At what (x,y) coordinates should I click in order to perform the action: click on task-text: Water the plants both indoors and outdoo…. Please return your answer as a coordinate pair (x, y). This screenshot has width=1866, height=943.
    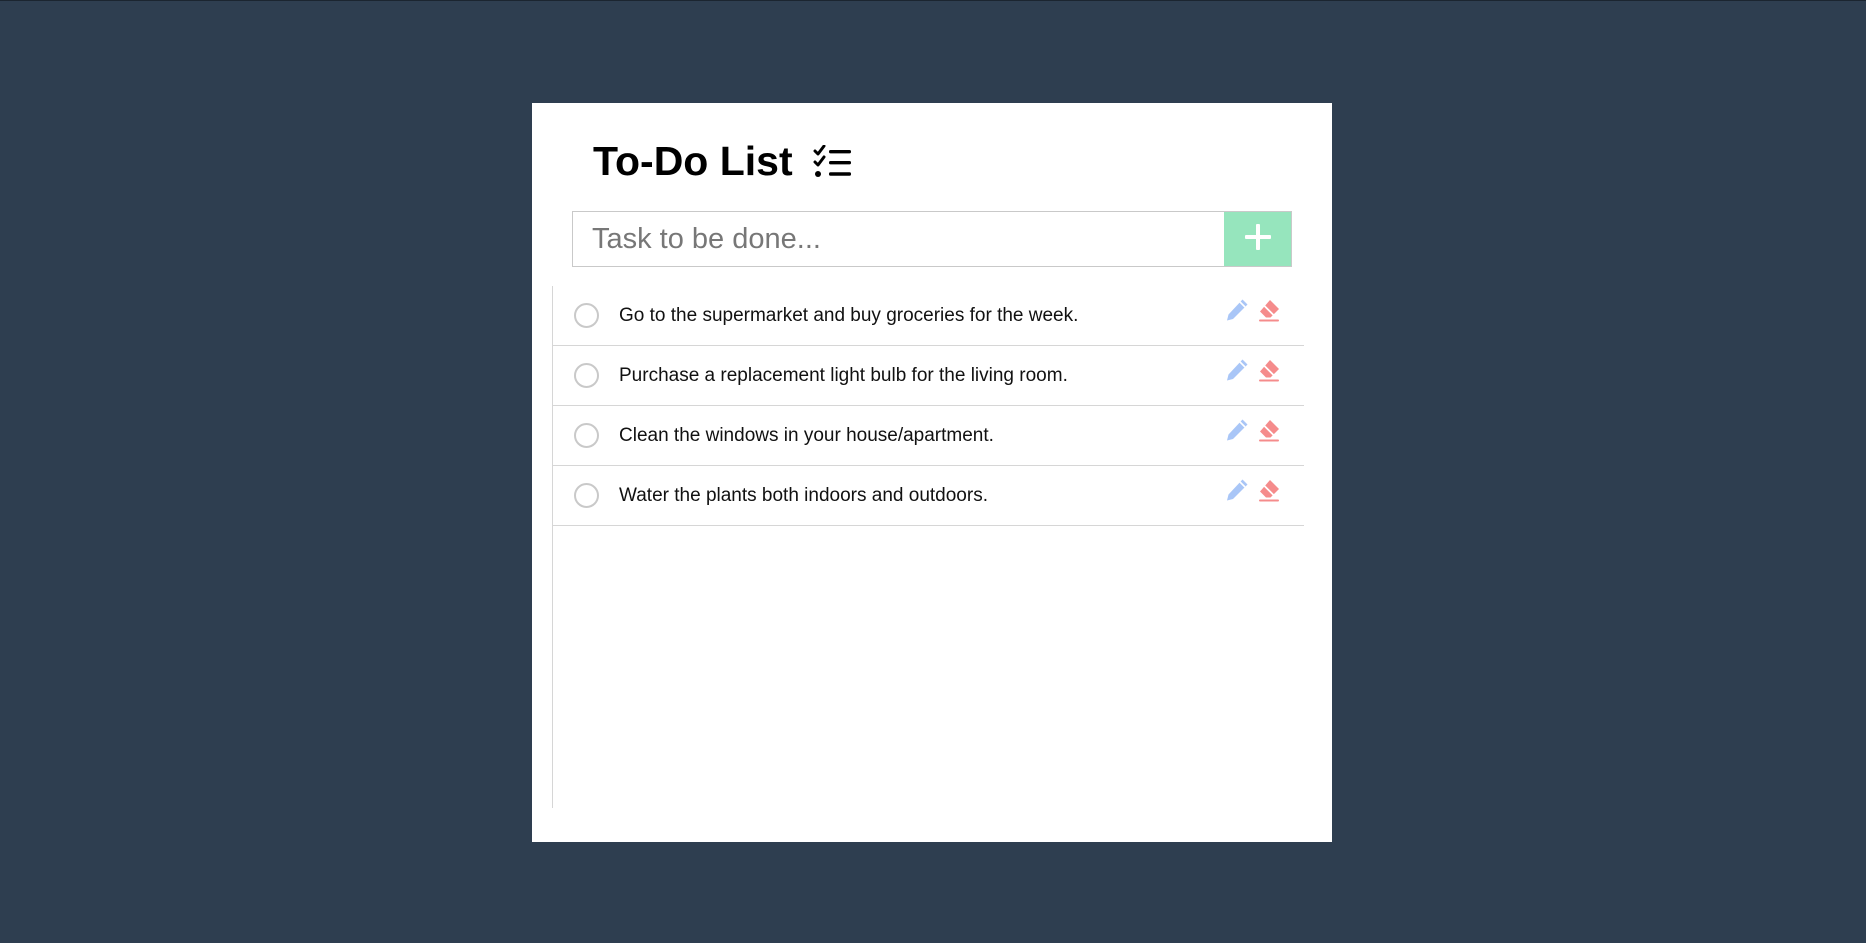
    Looking at the image, I should click on (803, 495).